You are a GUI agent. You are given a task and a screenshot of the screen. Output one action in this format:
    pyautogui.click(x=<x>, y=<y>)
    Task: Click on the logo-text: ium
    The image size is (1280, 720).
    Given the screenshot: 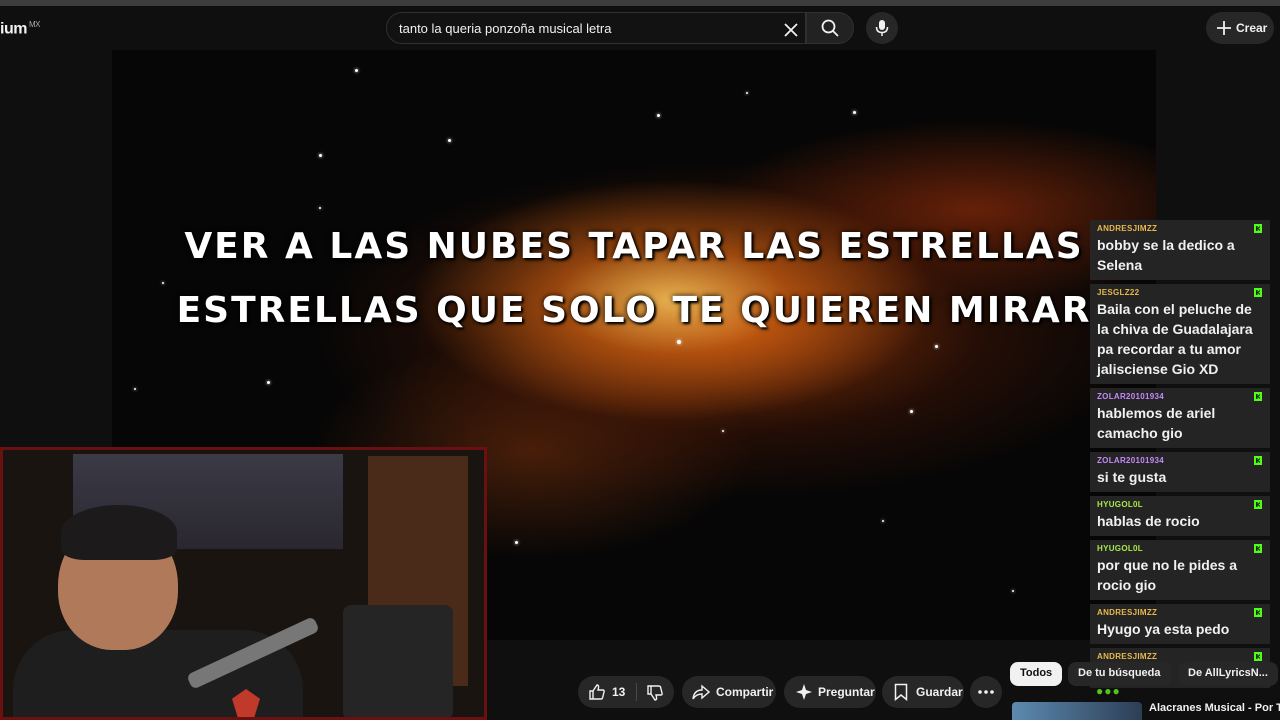 What is the action you would take?
    pyautogui.click(x=13, y=29)
    